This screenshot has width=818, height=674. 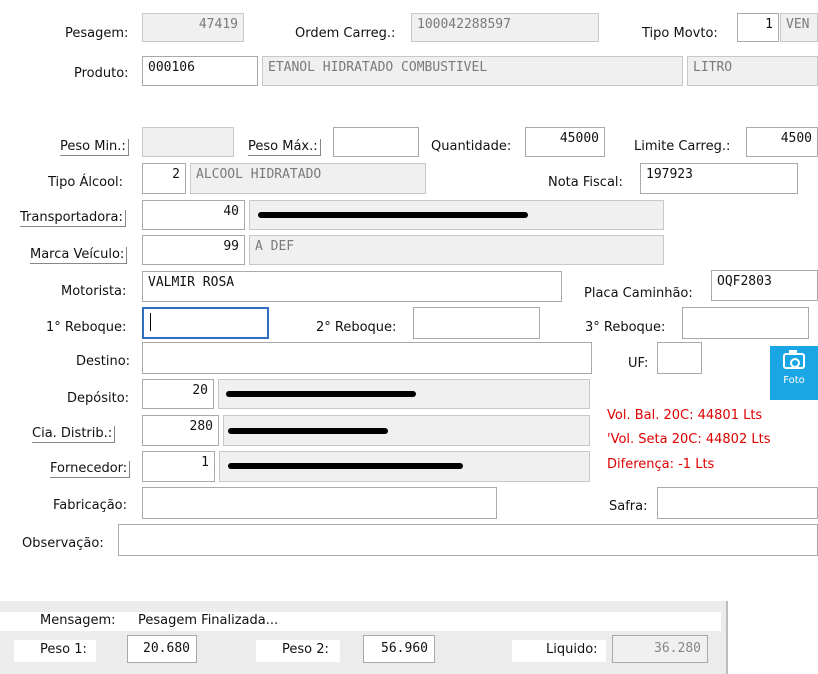 I want to click on tipo-alcool-label: Tipo Álcool:, so click(x=86, y=182).